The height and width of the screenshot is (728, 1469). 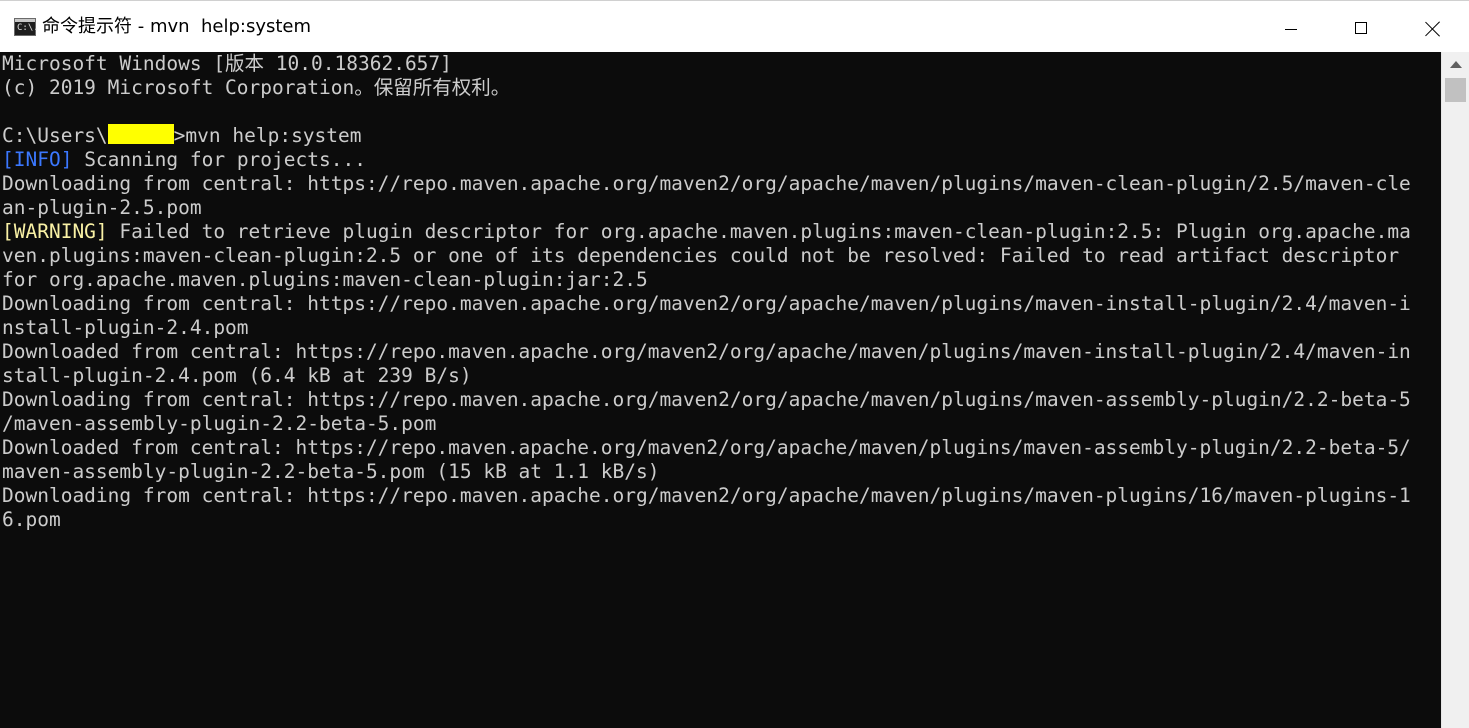 What do you see at coordinates (721, 328) in the screenshot?
I see `console-line: nstall-plugin-2.4.pom` at bounding box center [721, 328].